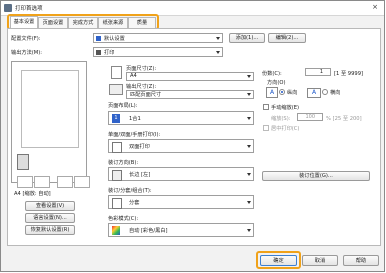 The image size is (386, 273). What do you see at coordinates (285, 108) in the screenshot?
I see `manual-scaling-label: 手动缩放(E)` at bounding box center [285, 108].